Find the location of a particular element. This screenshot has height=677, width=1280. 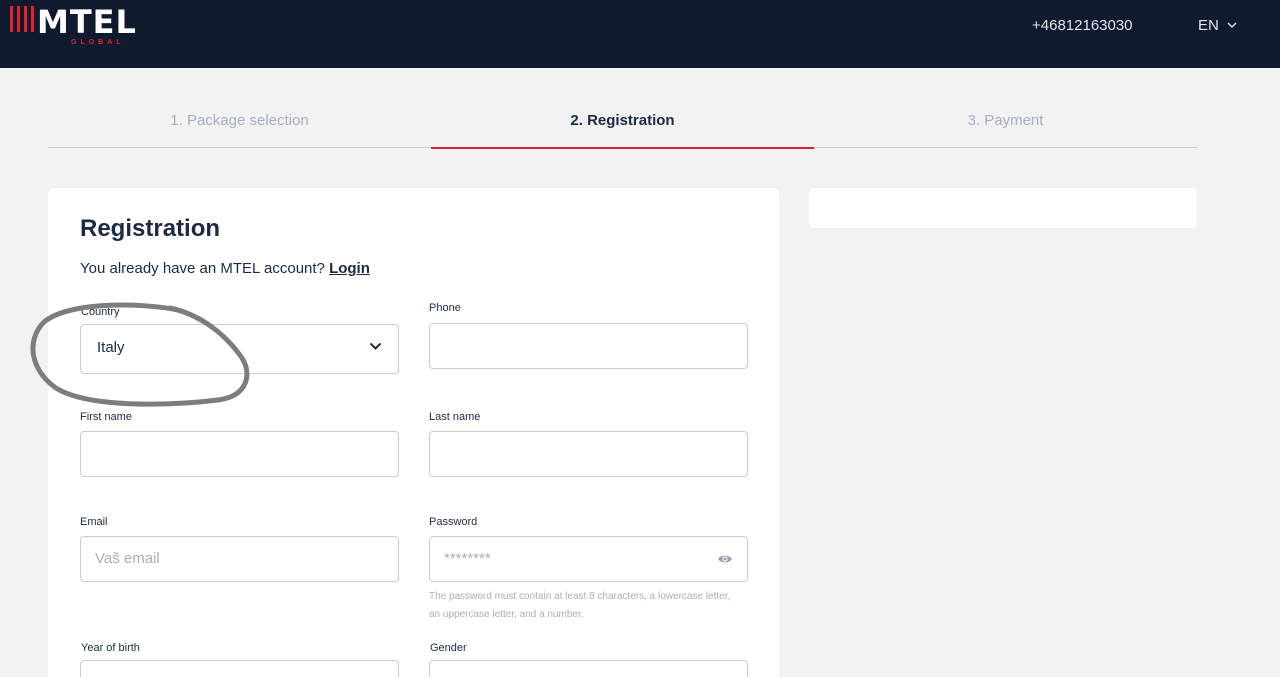

country-select: Italy is located at coordinates (239, 349).